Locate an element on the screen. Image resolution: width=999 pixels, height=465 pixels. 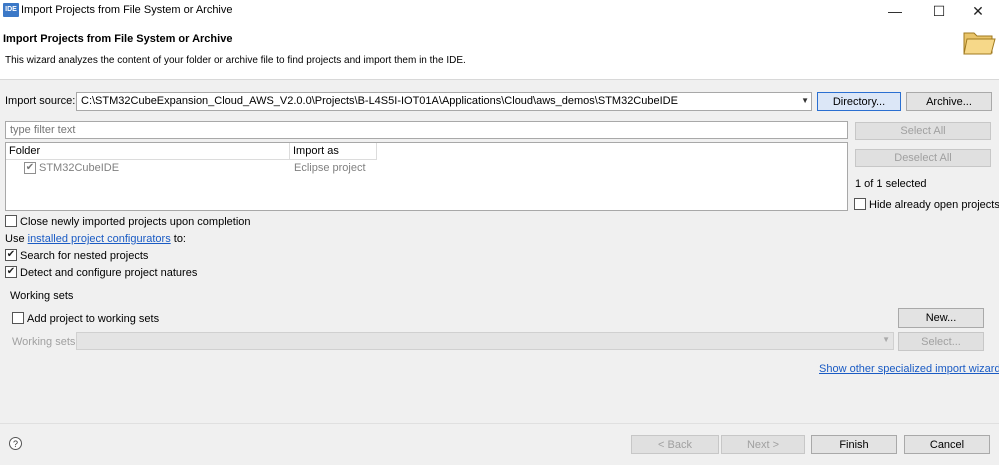
minimize-button: — is located at coordinates (895, 11).